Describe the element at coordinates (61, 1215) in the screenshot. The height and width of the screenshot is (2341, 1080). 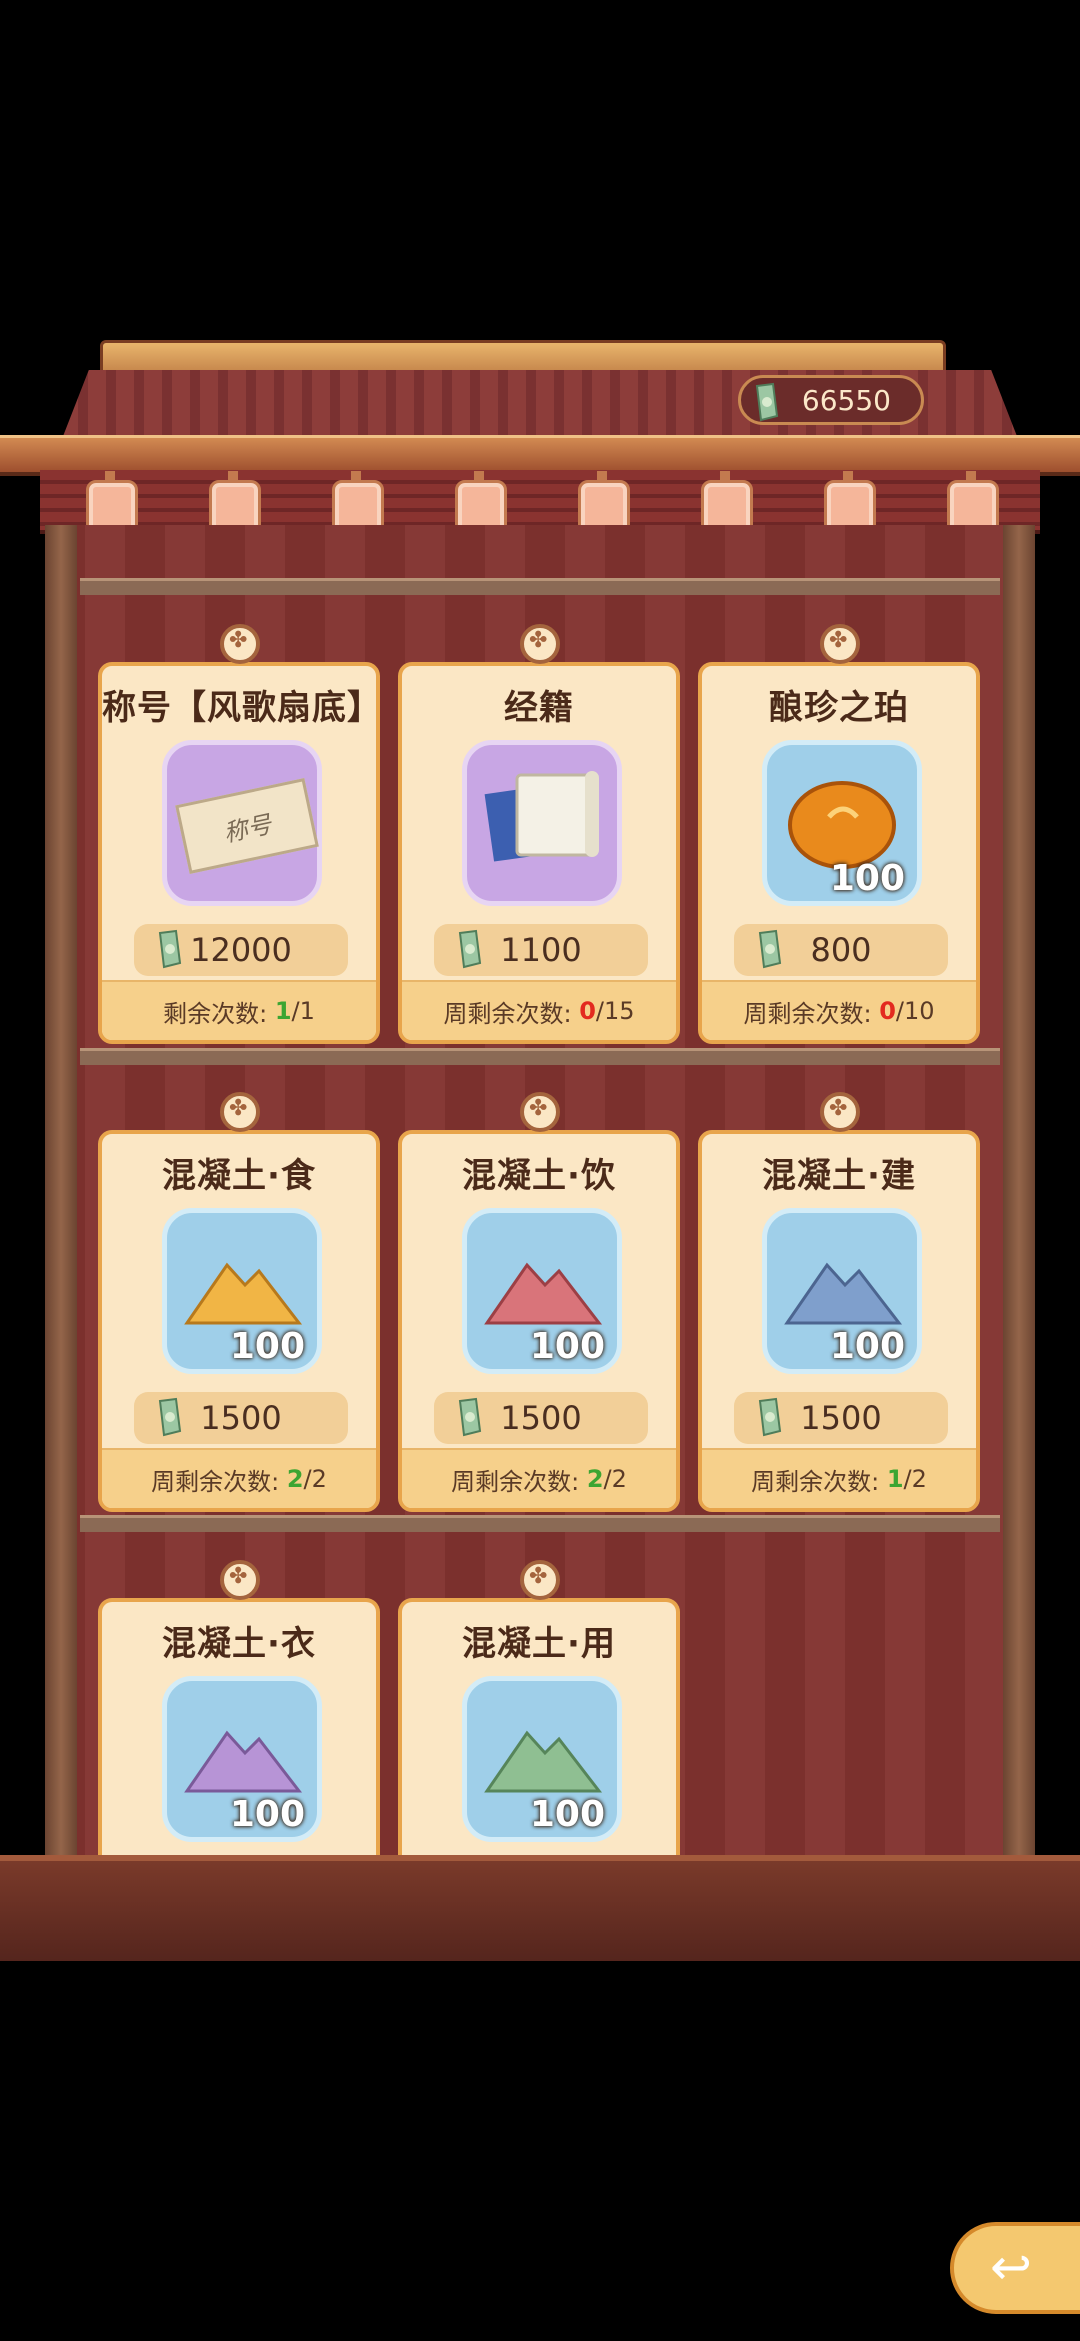
I see `left-pillar` at that location.